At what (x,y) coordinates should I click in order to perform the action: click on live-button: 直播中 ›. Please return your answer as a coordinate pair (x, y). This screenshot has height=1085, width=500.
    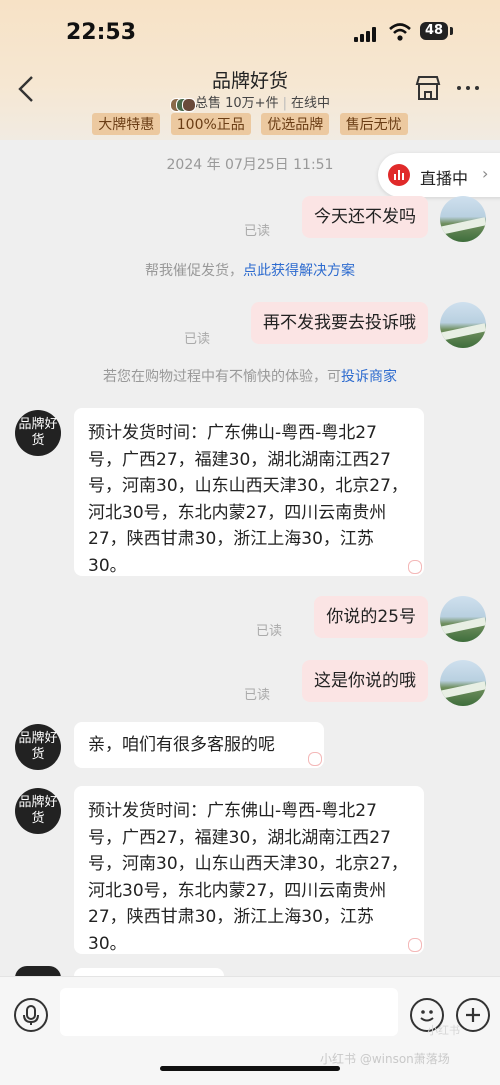
    Looking at the image, I should click on (439, 175).